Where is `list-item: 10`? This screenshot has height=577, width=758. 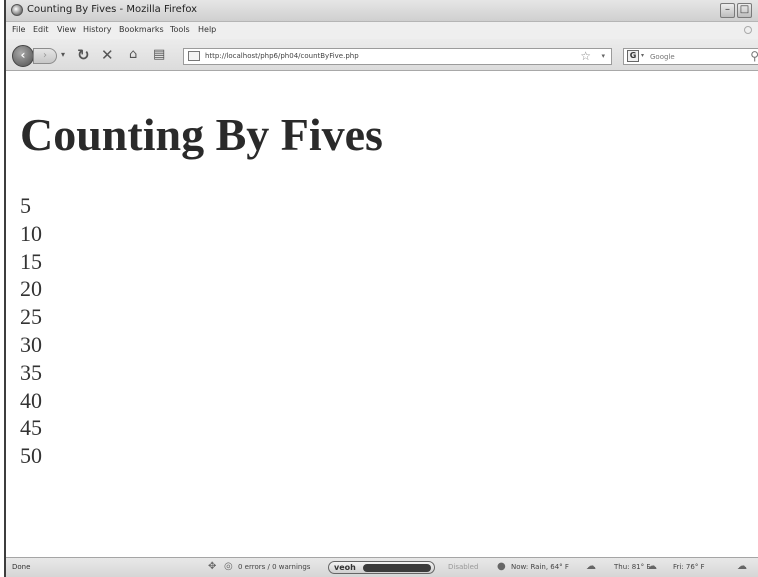
list-item: 10 is located at coordinates (31, 233).